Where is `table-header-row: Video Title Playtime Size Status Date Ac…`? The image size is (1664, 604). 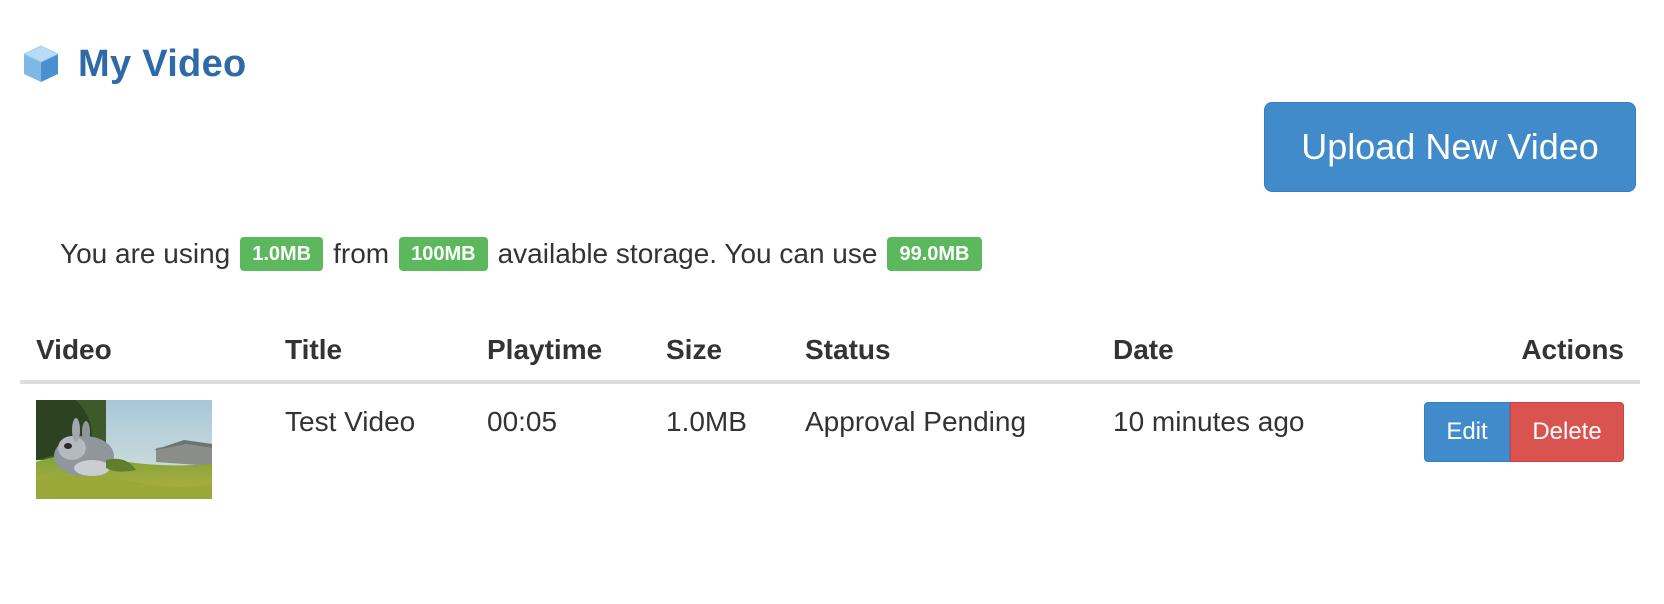
table-header-row: Video Title Playtime Size Status Date Ac… is located at coordinates (830, 352).